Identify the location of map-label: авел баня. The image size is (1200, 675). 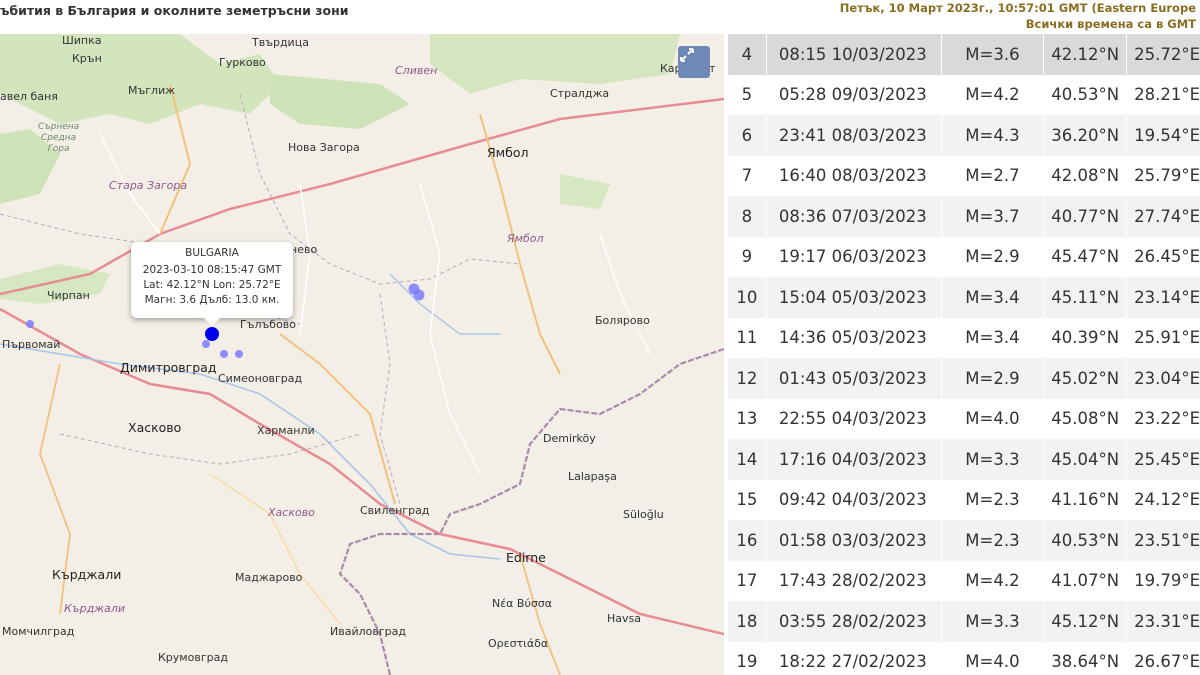
(29, 96).